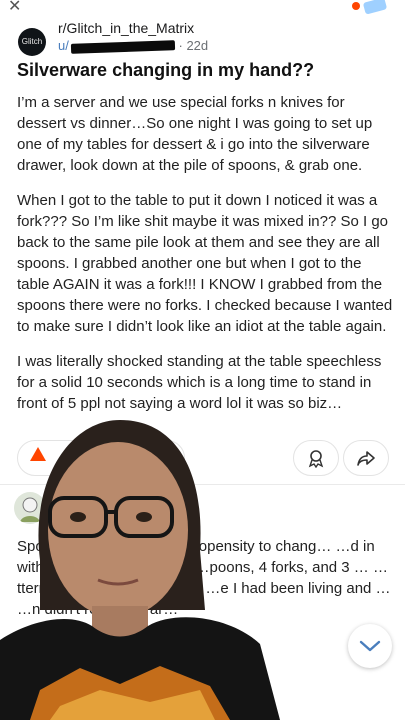 This screenshot has height=720, width=405. What do you see at coordinates (375, 7) in the screenshot?
I see `app-icon` at bounding box center [375, 7].